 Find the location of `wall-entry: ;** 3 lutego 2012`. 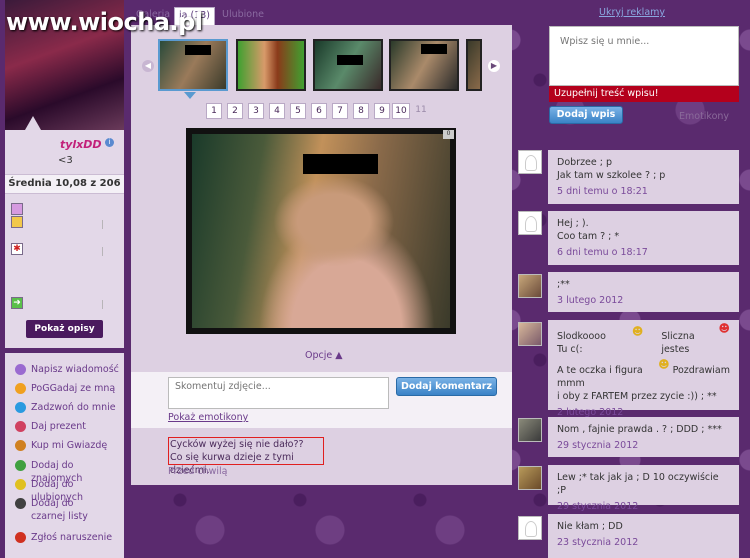

wall-entry: ;** 3 lutego 2012 is located at coordinates (643, 292).